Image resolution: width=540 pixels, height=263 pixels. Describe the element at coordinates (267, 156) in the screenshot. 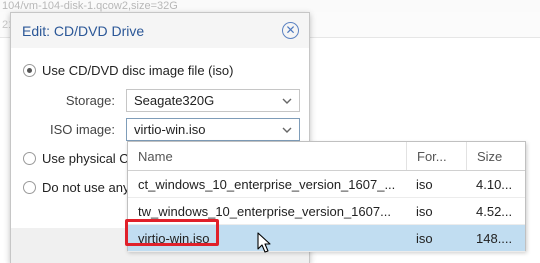

I see `column-header-name: Name` at that location.